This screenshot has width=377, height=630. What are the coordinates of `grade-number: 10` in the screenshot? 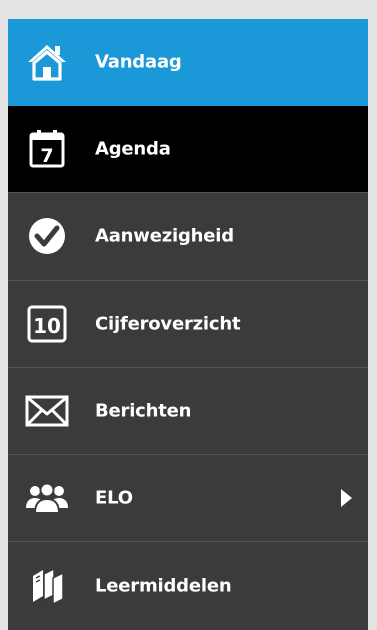 It's located at (47, 326).